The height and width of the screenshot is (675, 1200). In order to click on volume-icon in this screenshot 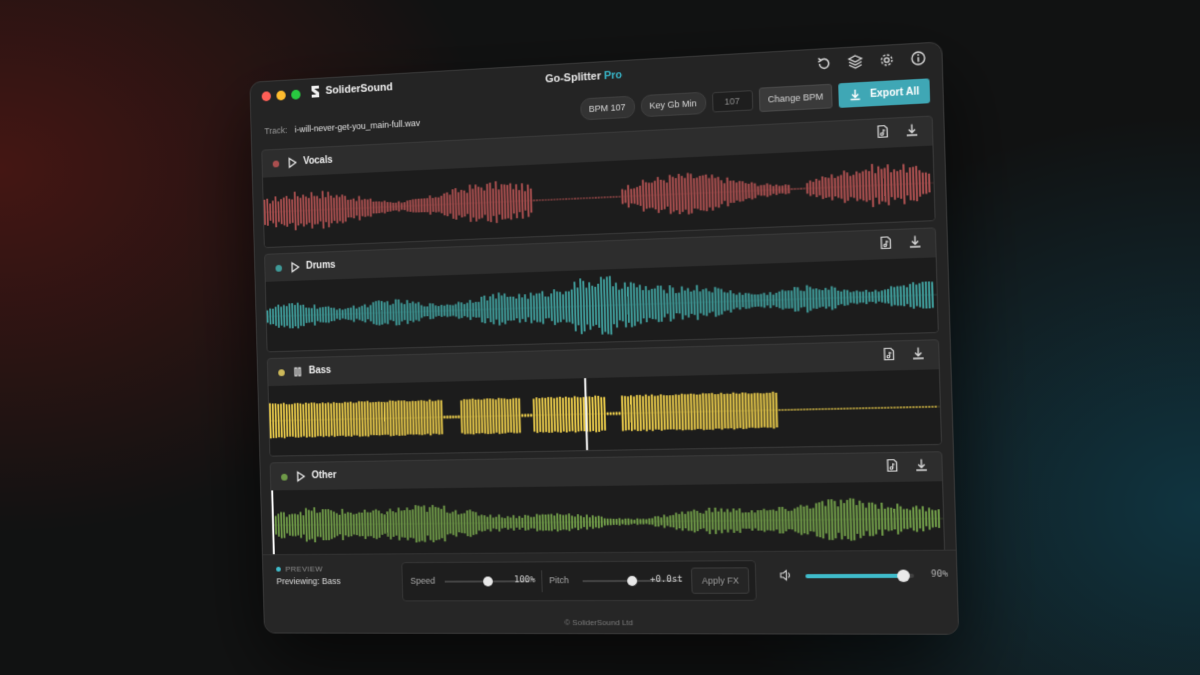, I will do `click(785, 575)`.